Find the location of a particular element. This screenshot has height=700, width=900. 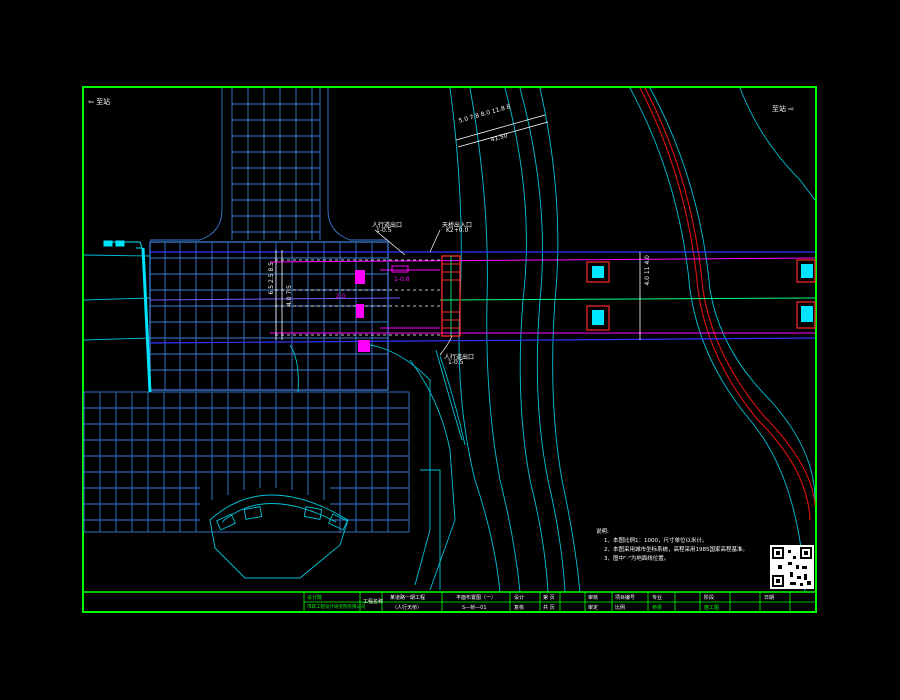

direction-left-label: ⇦ 至站 is located at coordinates (99, 102).